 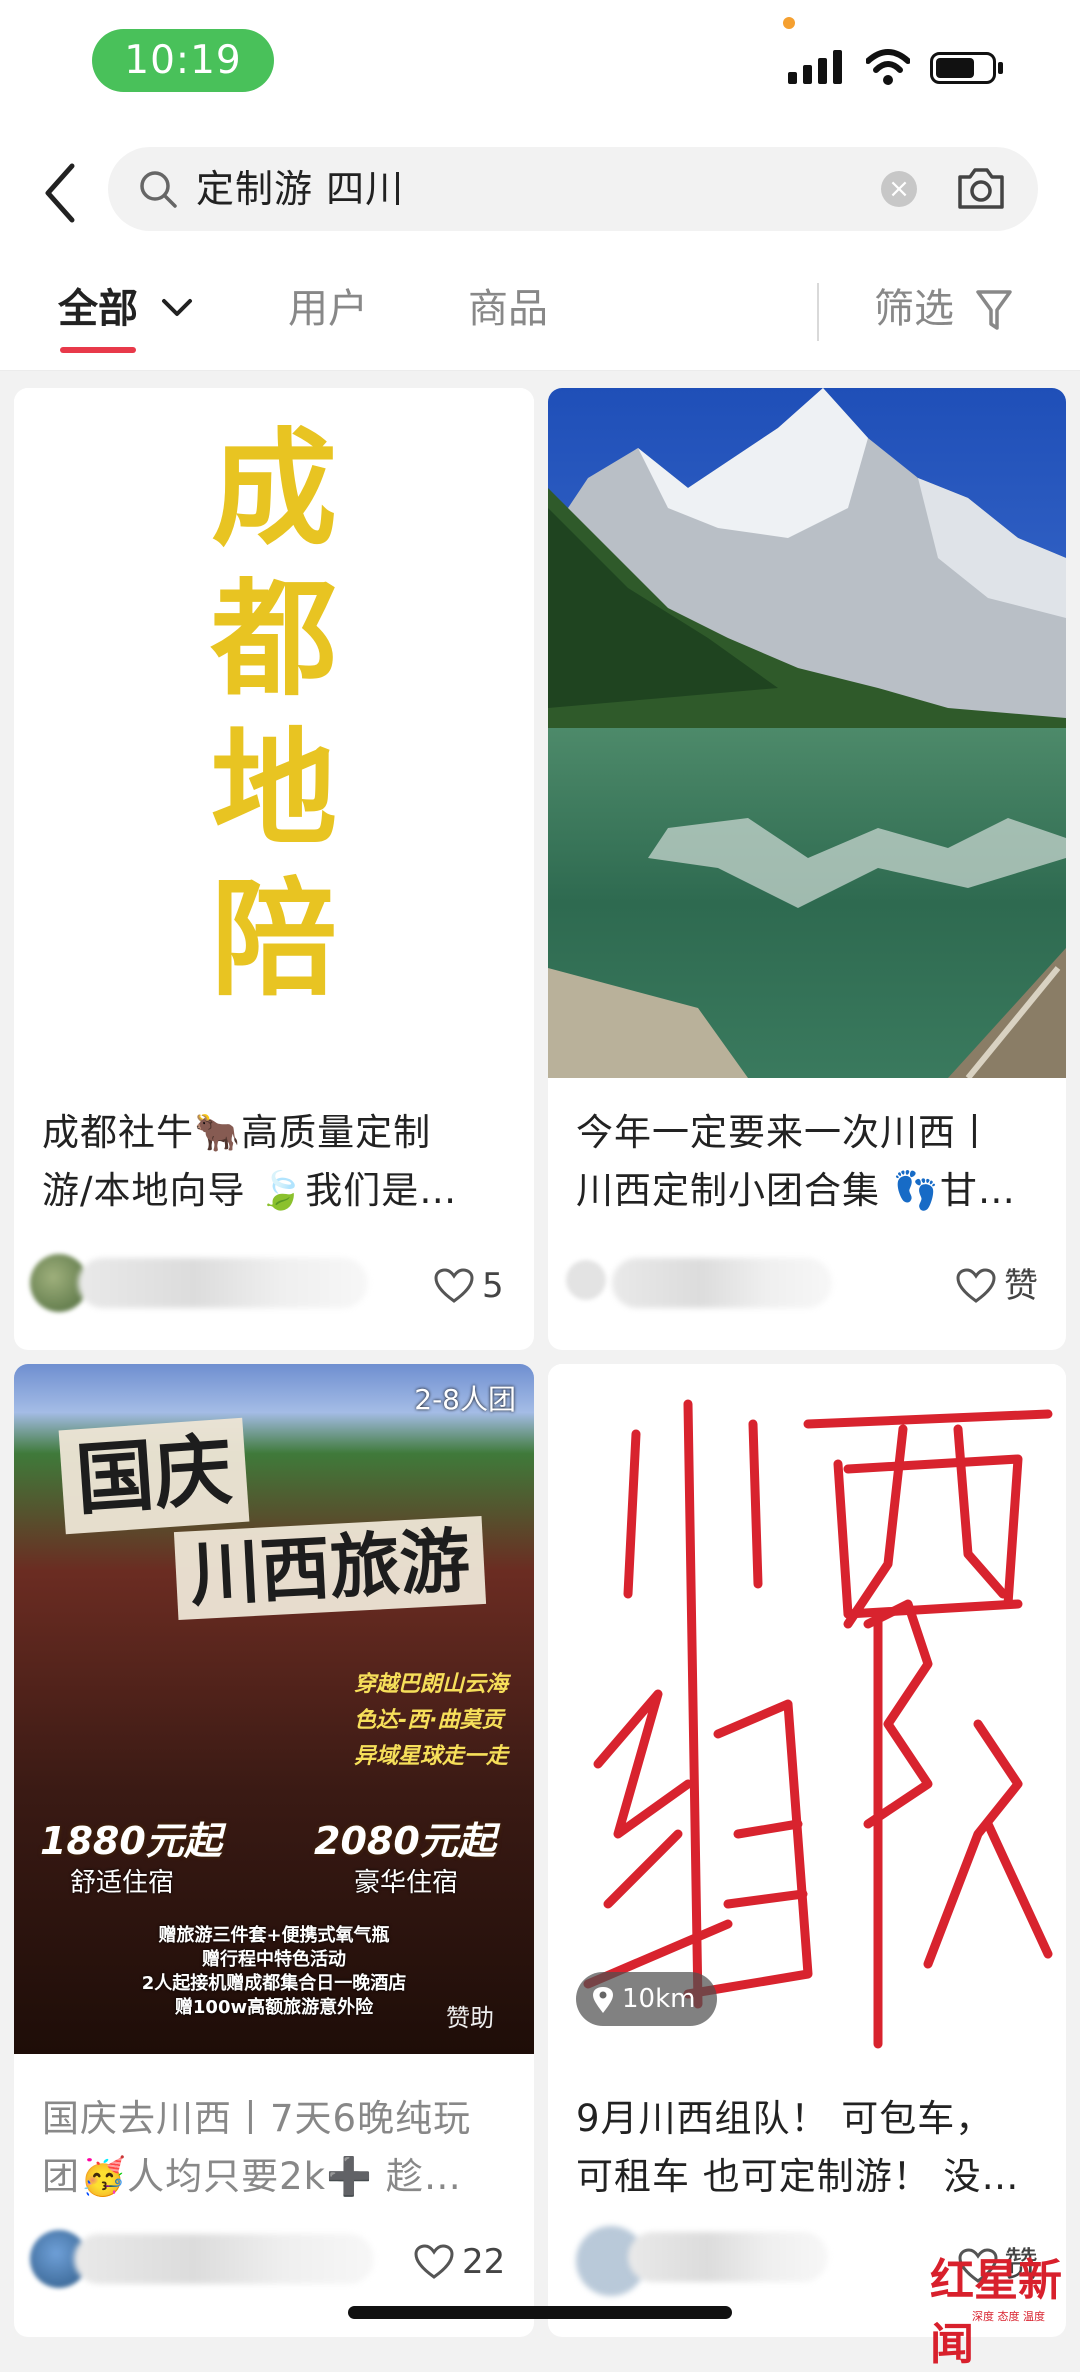 I want to click on calligraphy-char: 成, so click(x=274, y=489).